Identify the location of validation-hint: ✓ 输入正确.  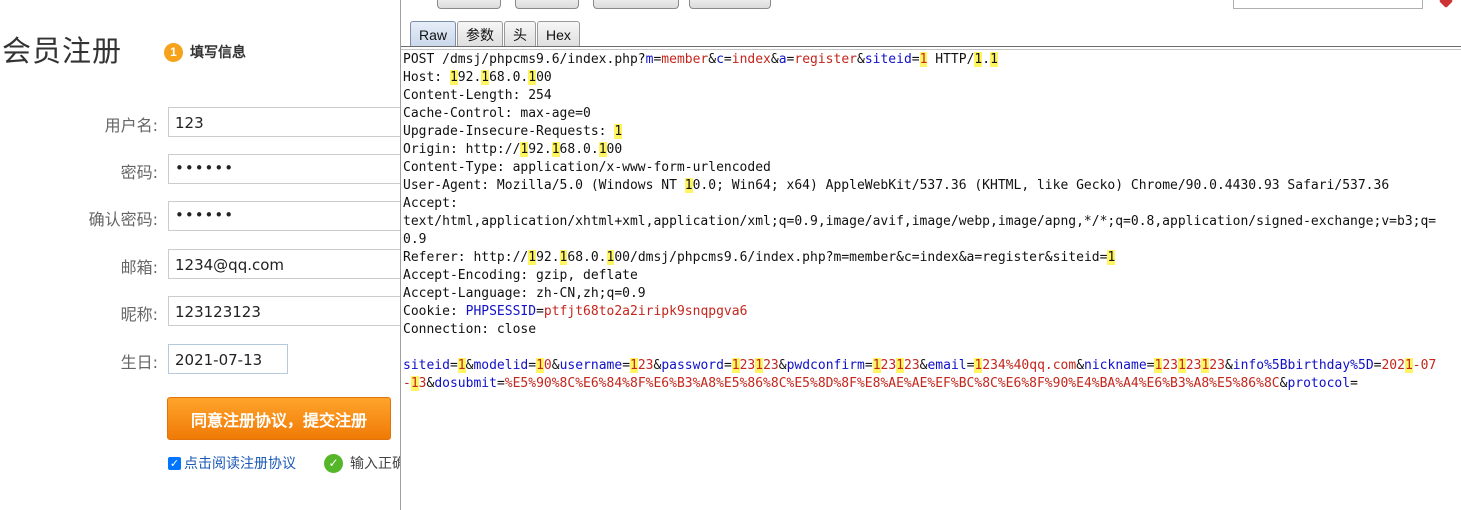
(362, 463).